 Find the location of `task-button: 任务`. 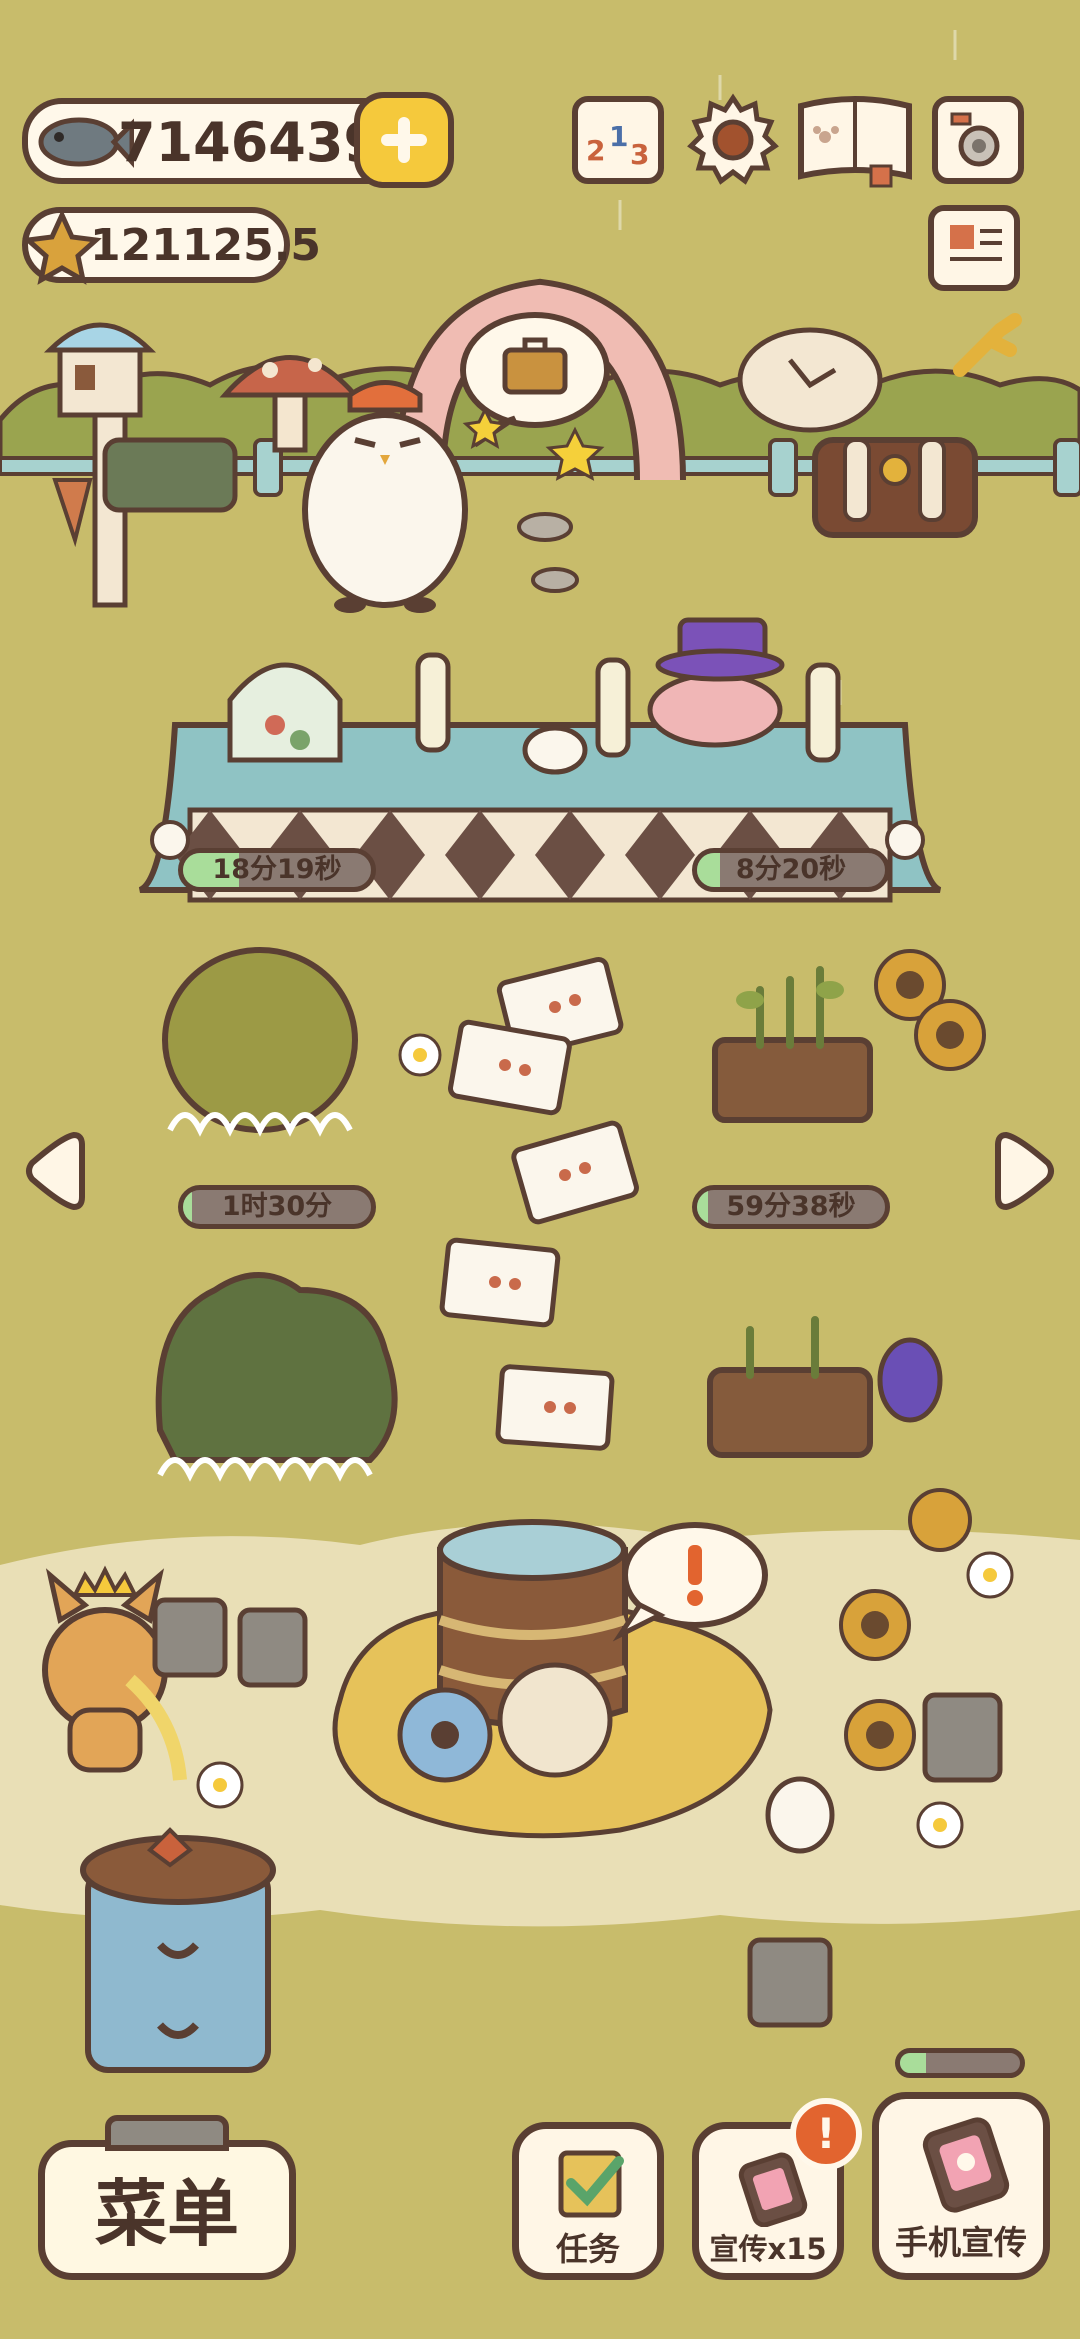

task-button: 任务 is located at coordinates (588, 2201).